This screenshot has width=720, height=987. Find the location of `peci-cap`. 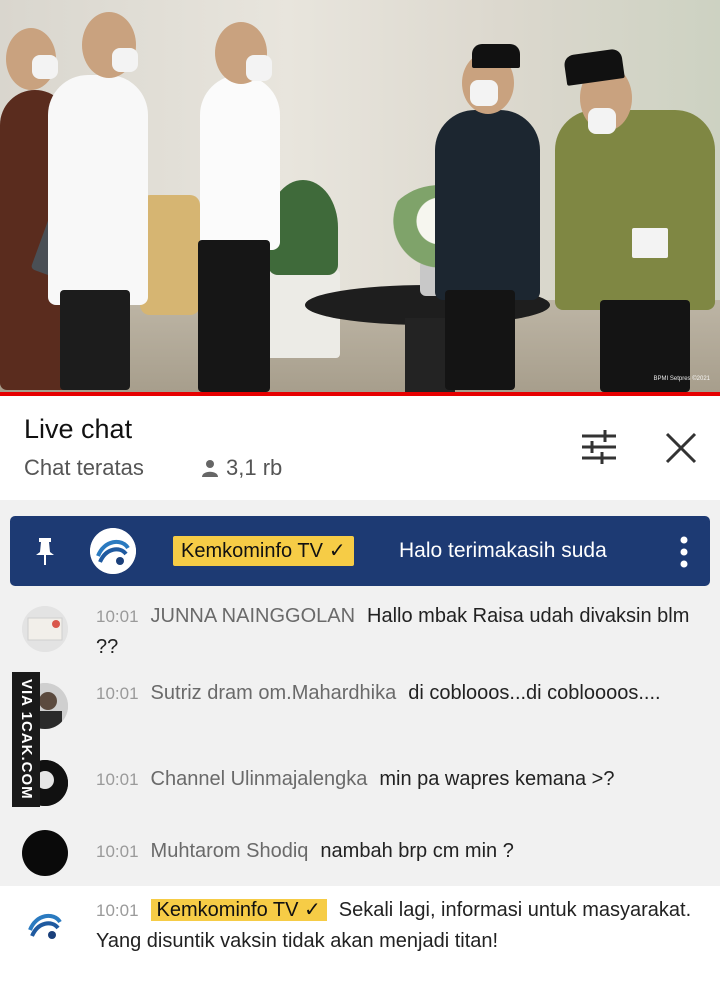

peci-cap is located at coordinates (496, 56).